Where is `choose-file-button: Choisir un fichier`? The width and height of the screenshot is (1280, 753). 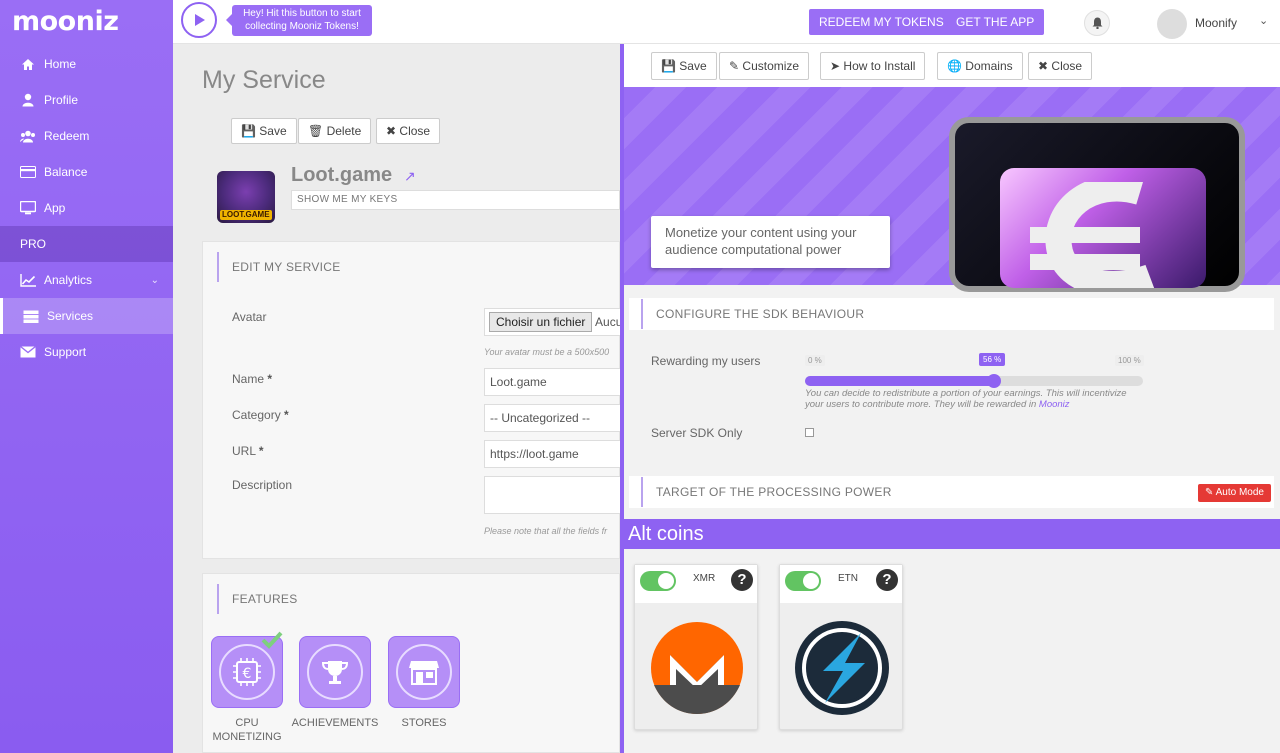
choose-file-button: Choisir un fichier is located at coordinates (541, 322).